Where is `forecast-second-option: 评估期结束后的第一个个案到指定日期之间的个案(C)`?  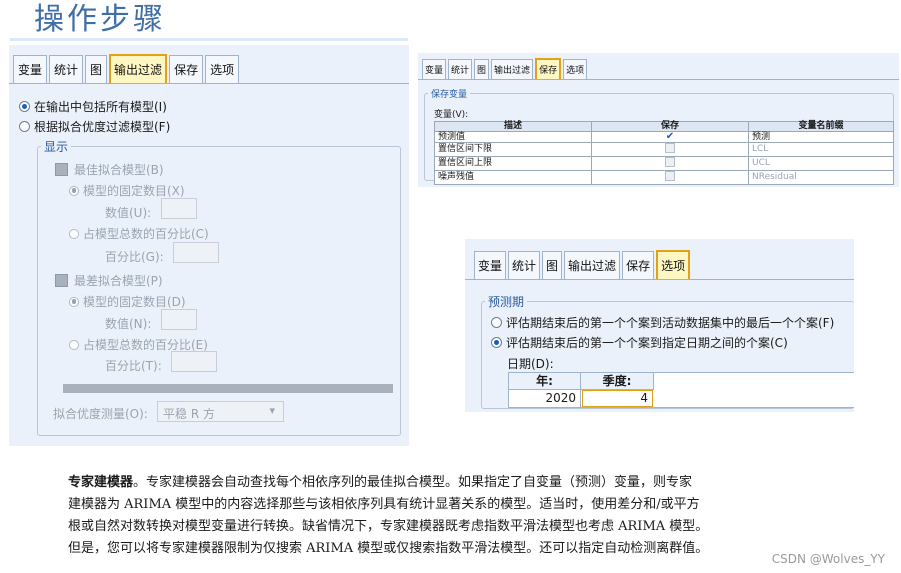
forecast-second-option: 评估期结束后的第一个个案到指定日期之间的个案(C) is located at coordinates (639, 342).